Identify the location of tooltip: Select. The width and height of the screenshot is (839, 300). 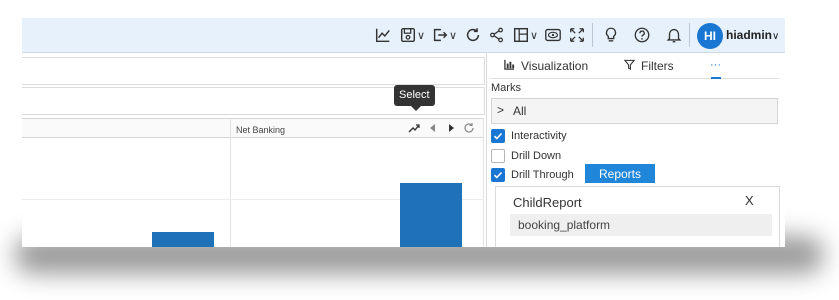
(414, 98).